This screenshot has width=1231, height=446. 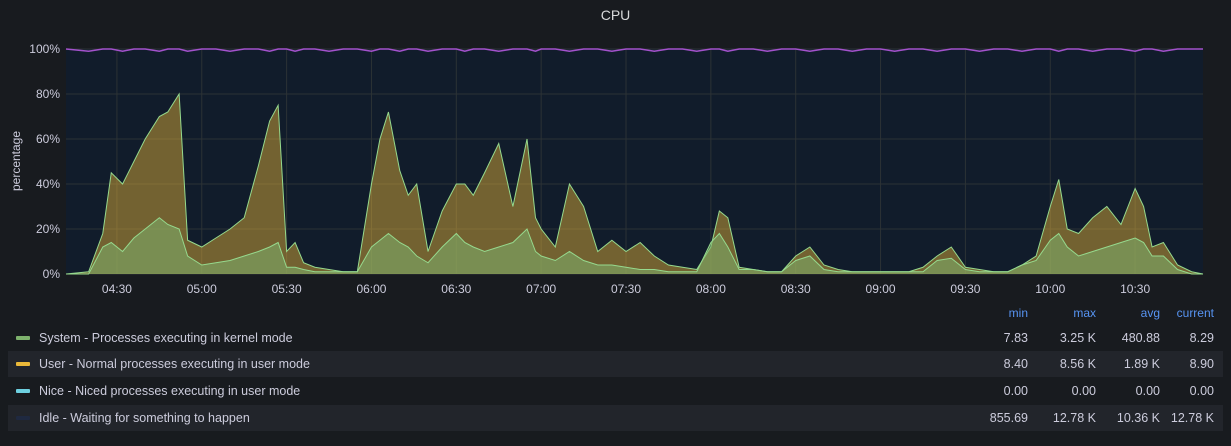 What do you see at coordinates (1015, 364) in the screenshot?
I see `legend-min: 8.40` at bounding box center [1015, 364].